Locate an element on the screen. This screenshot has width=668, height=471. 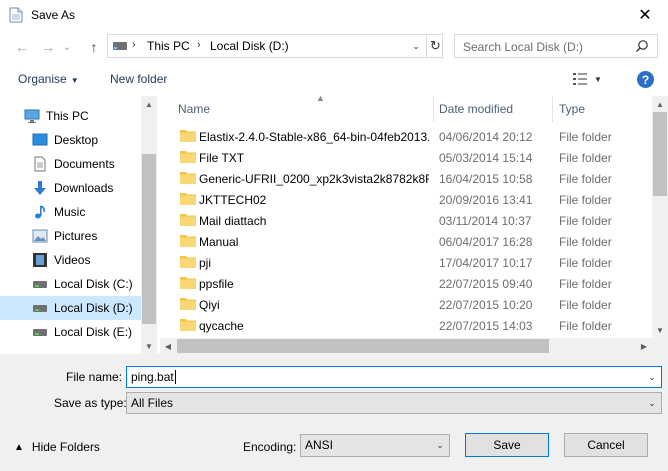
sidebar-scroll-thumb is located at coordinates (149, 239).